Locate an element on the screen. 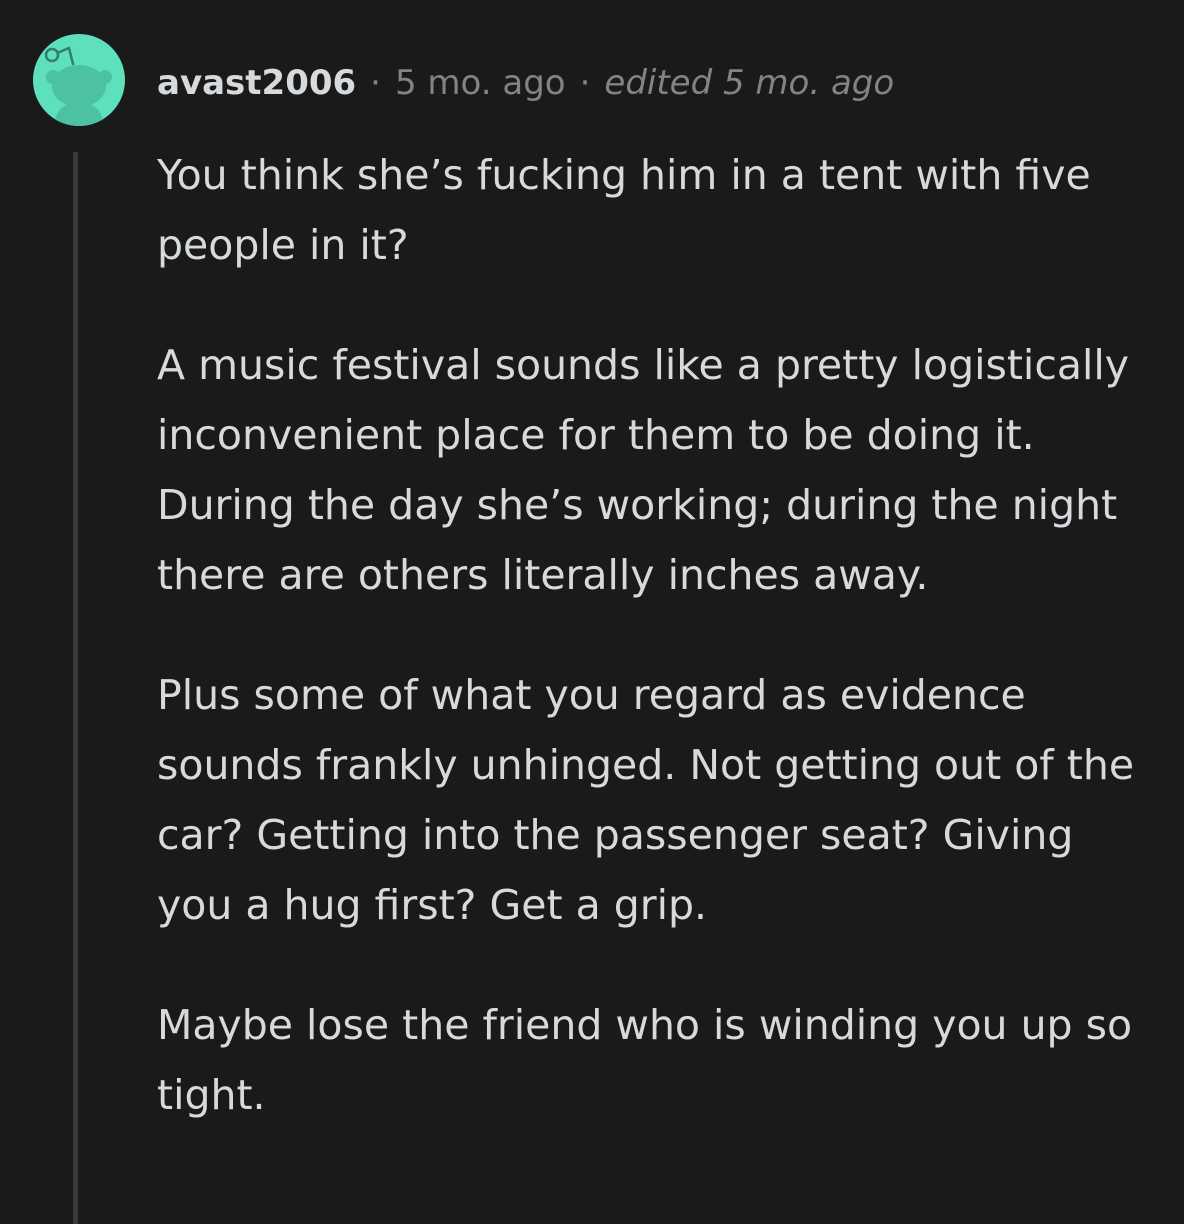 Image resolution: width=1184 pixels, height=1224 pixels. snoo-avatar-icon is located at coordinates (78, 86).